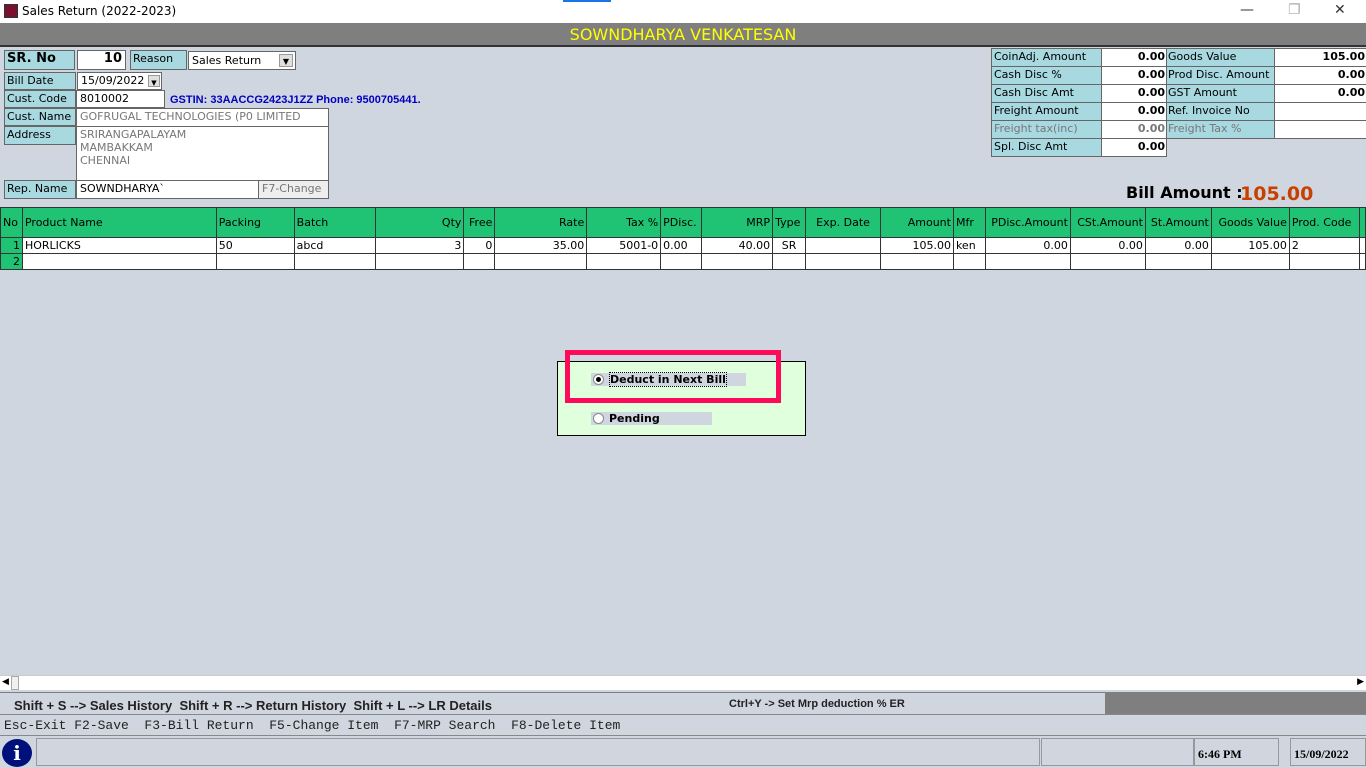 This screenshot has width=1366, height=768. What do you see at coordinates (202, 117) in the screenshot?
I see `cust-name-field: GOFRUGAL TECHNOLOGIES (P0 LIMITED` at bounding box center [202, 117].